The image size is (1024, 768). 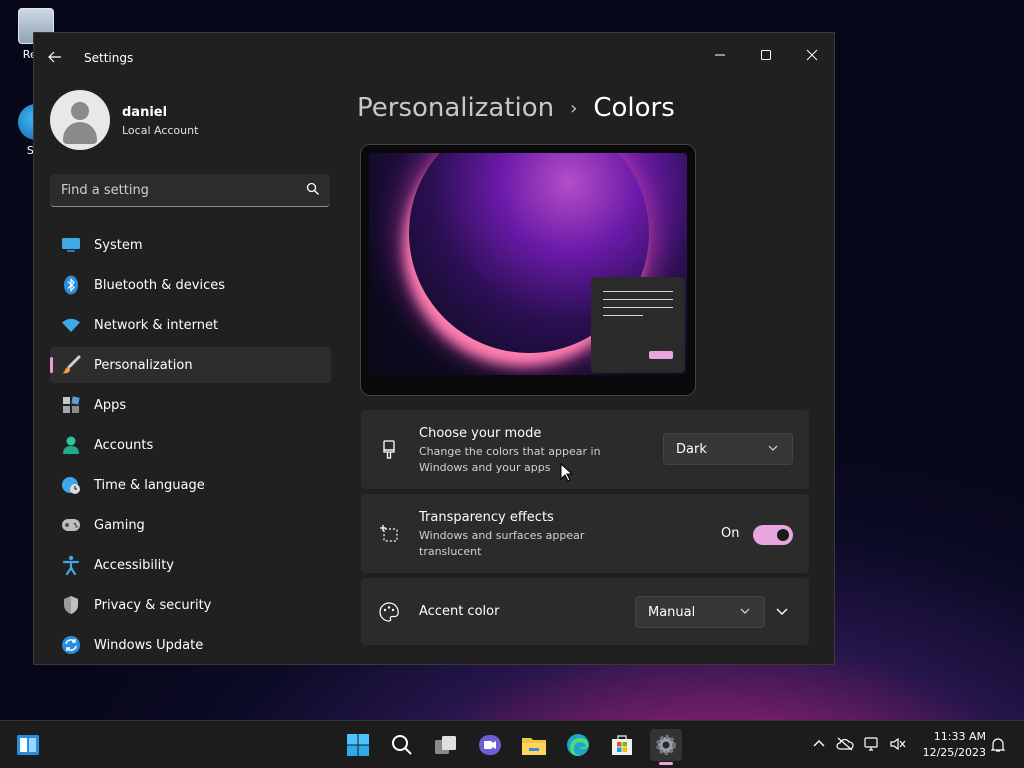 I want to click on expand-button, so click(x=785, y=612).